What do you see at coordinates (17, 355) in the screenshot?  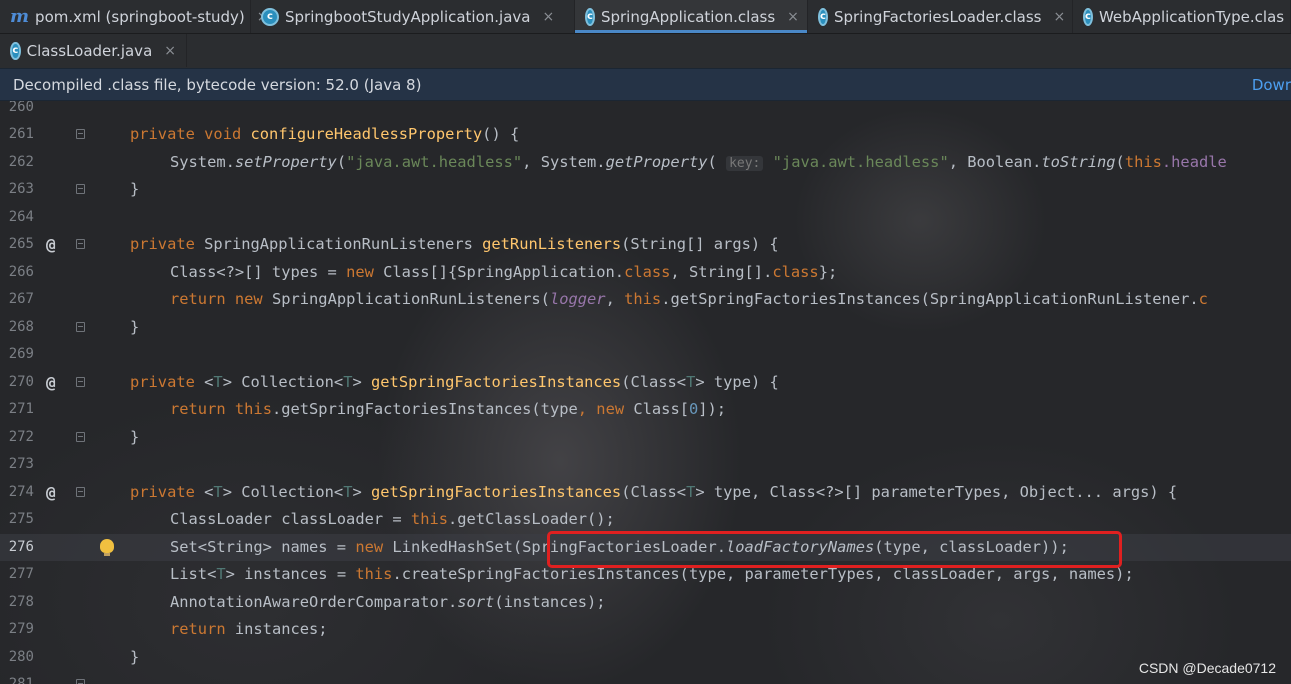 I see `line-number: 269` at bounding box center [17, 355].